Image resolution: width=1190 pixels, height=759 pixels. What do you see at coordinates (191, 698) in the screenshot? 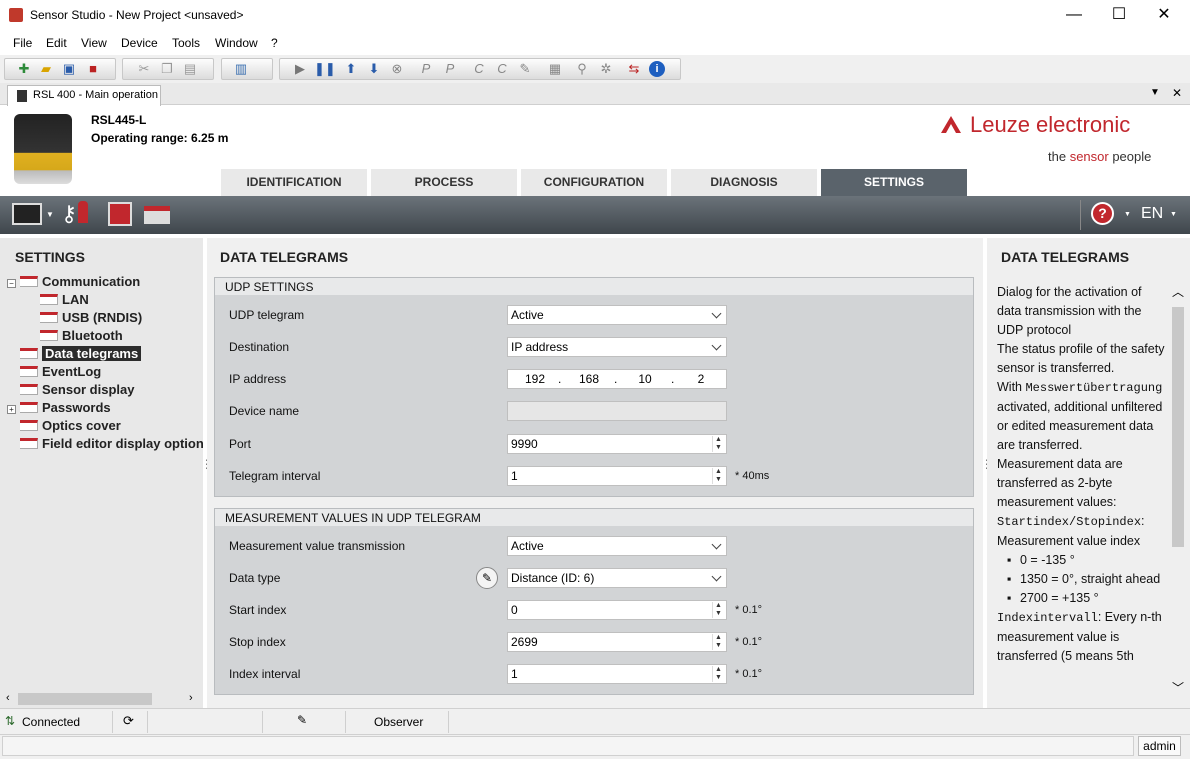
I see `scroll-right-icon: ›` at bounding box center [191, 698].